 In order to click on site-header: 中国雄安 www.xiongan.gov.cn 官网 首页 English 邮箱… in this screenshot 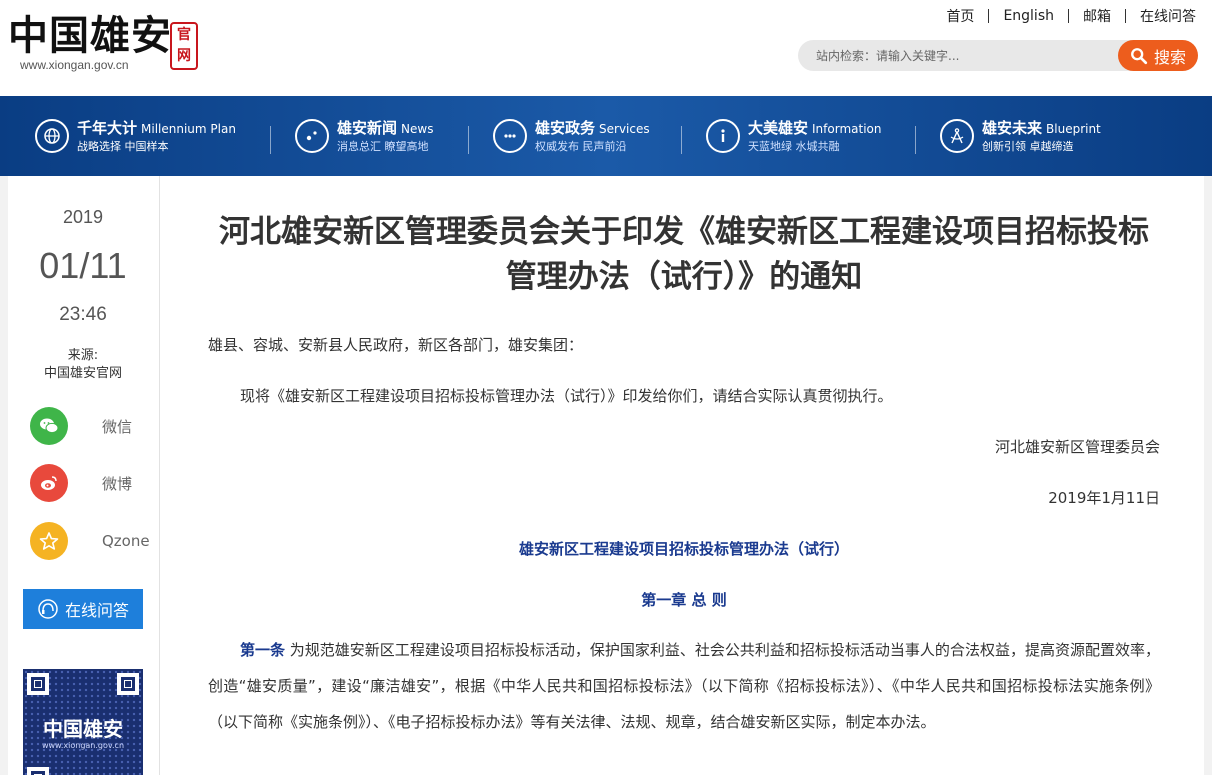, I will do `click(606, 48)`.